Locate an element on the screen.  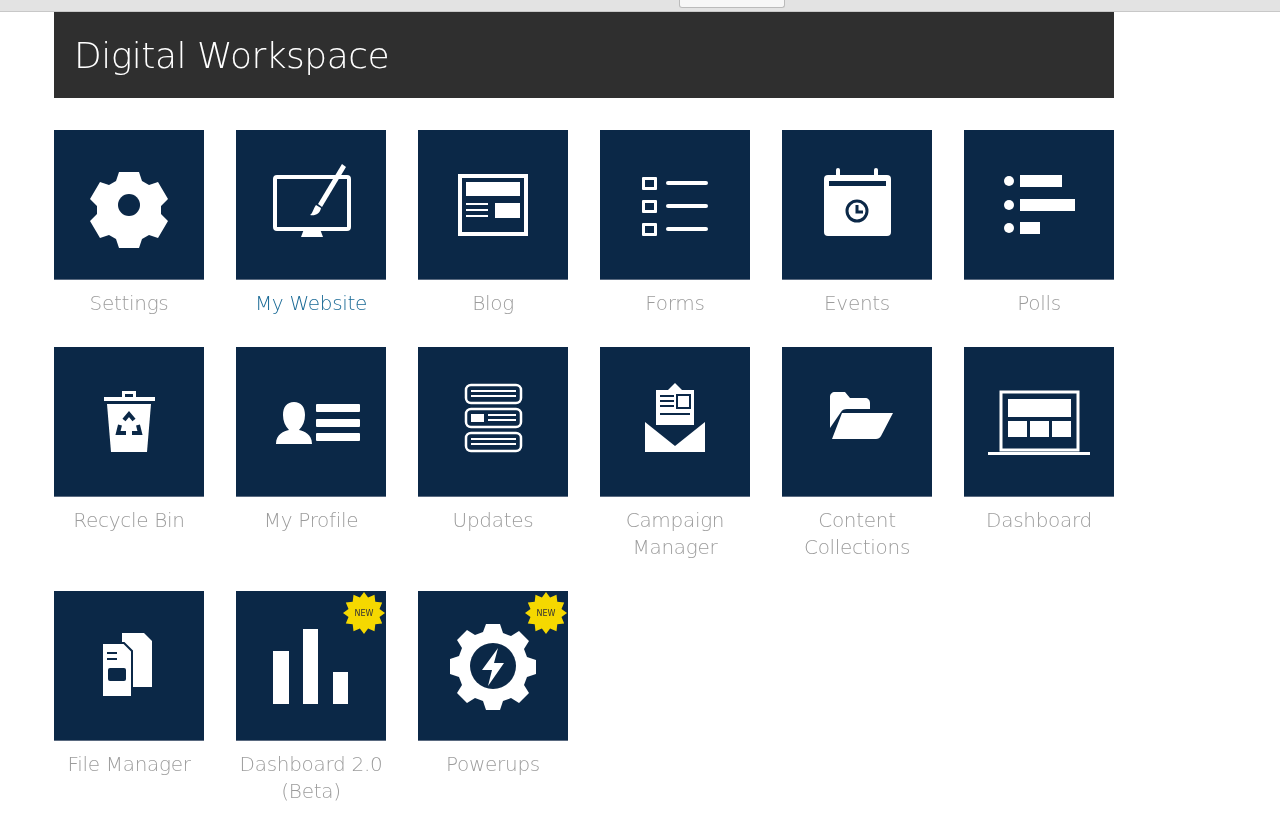
gear-bolt-icon is located at coordinates (493, 667).